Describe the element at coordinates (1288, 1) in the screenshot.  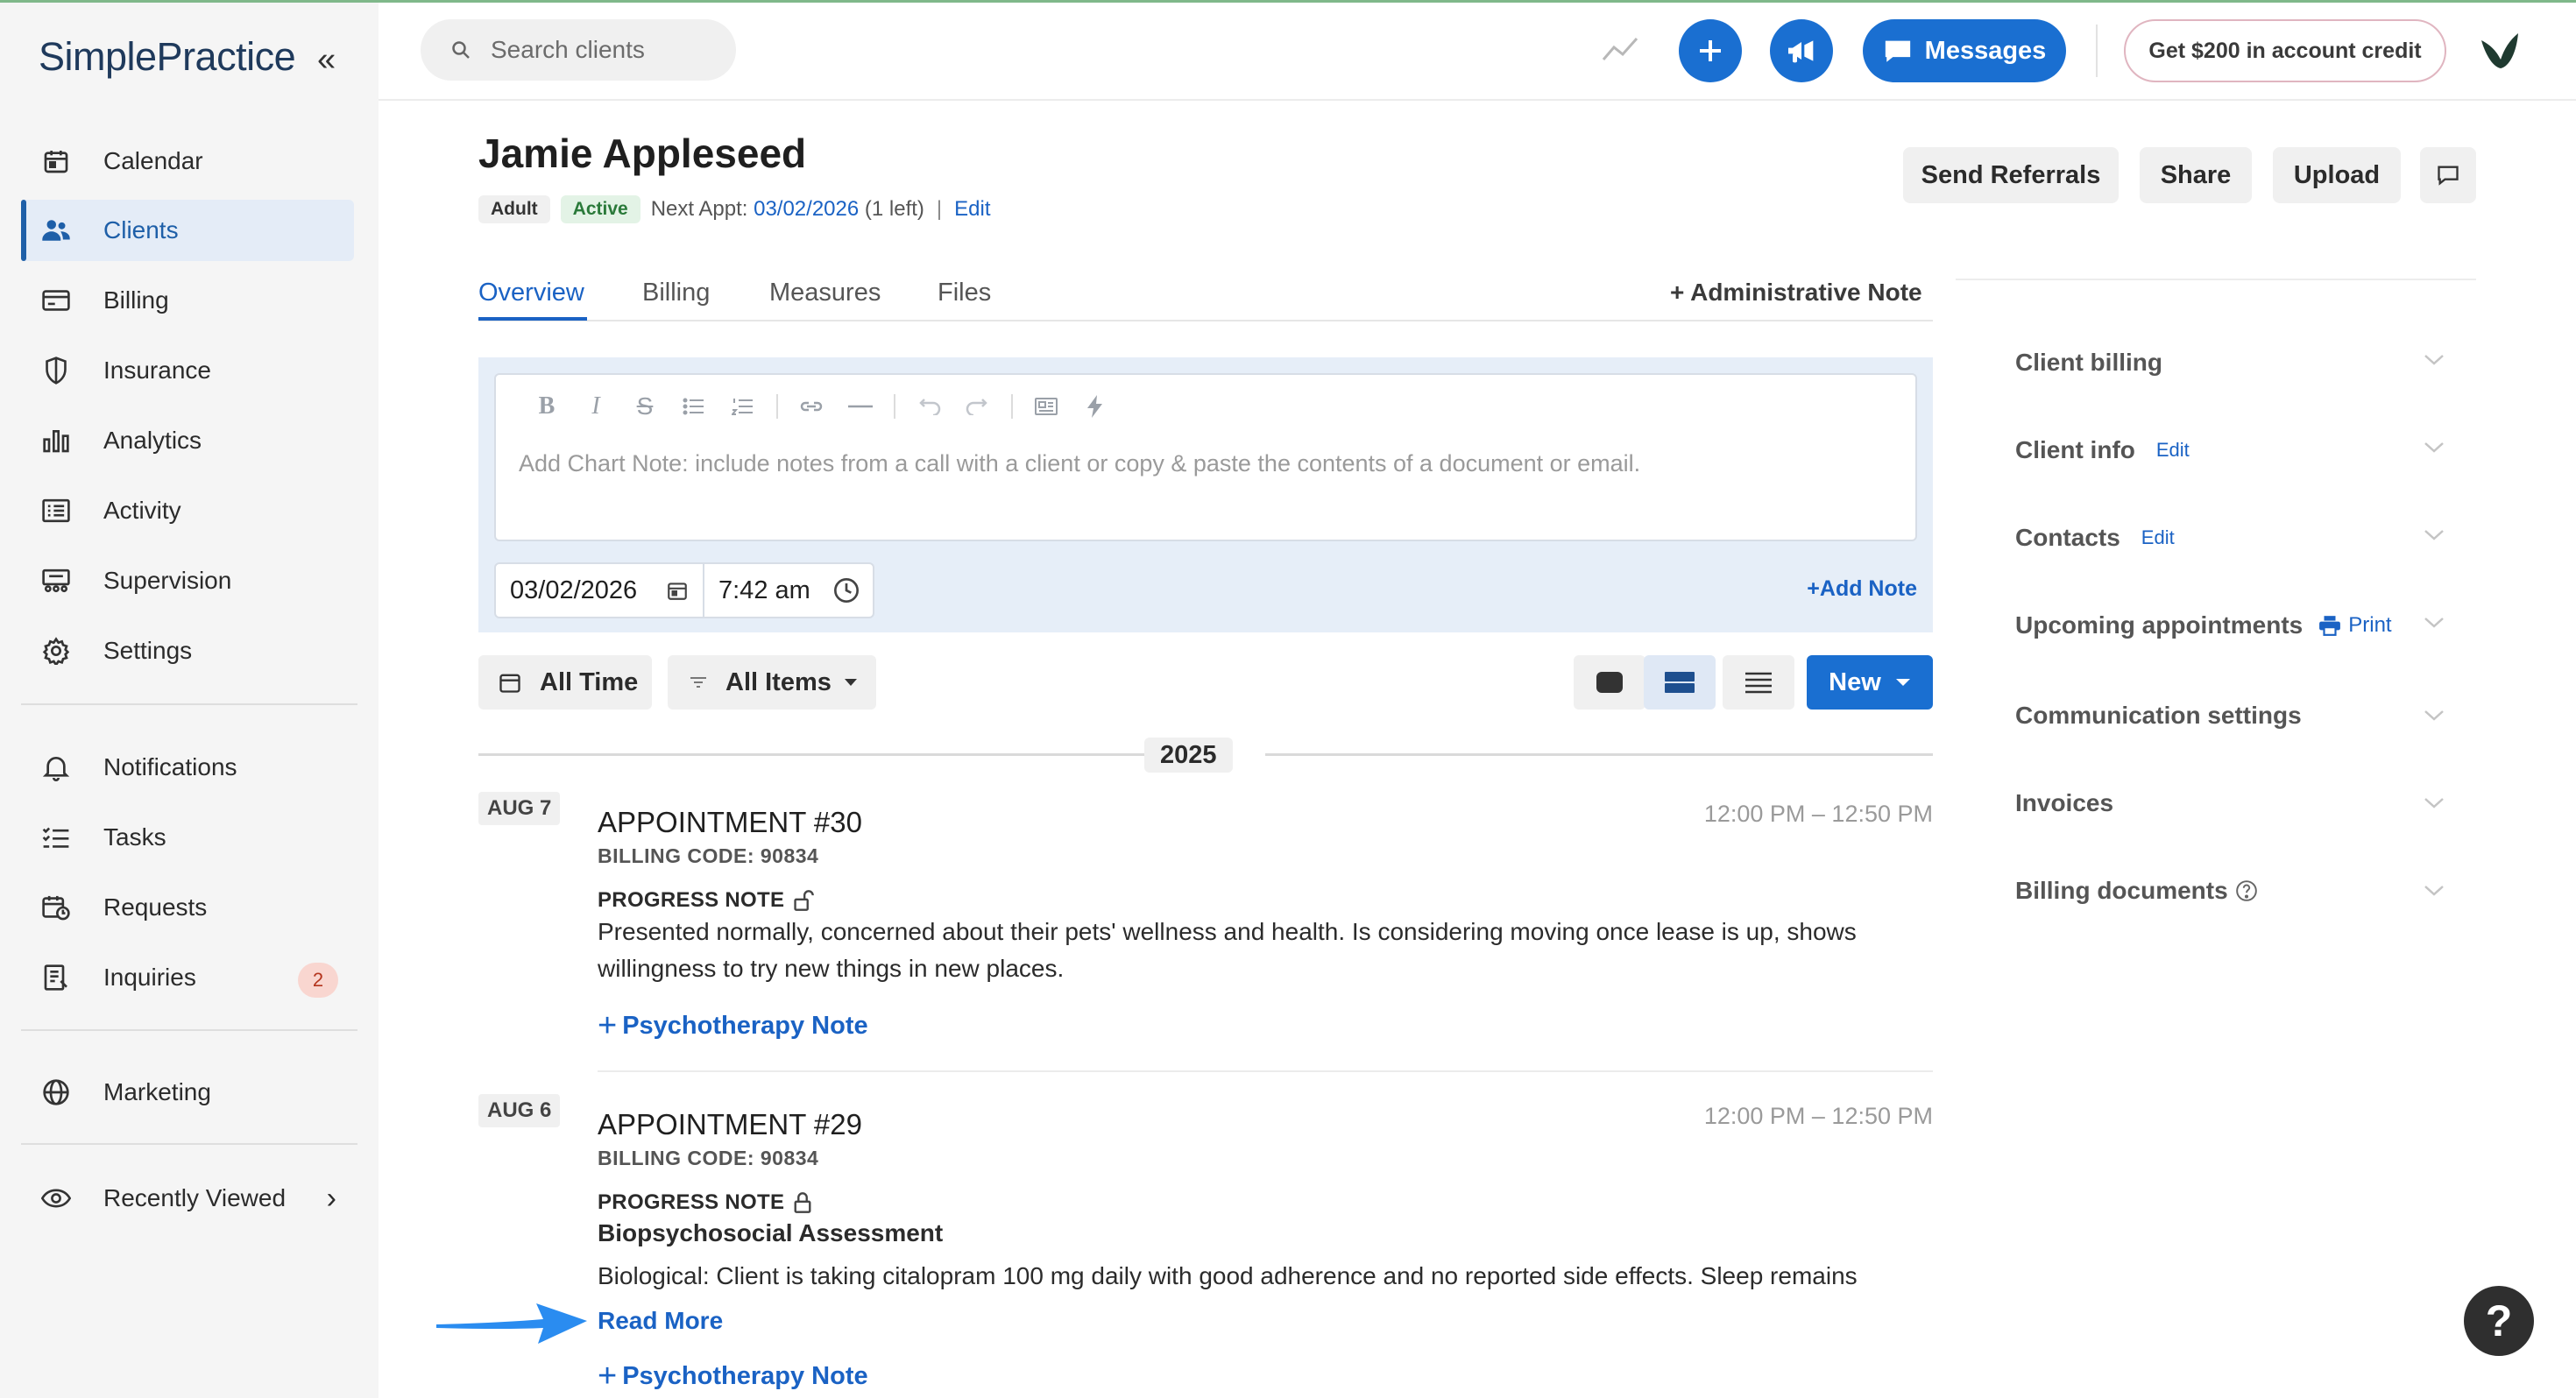
I see `top-accent-line` at that location.